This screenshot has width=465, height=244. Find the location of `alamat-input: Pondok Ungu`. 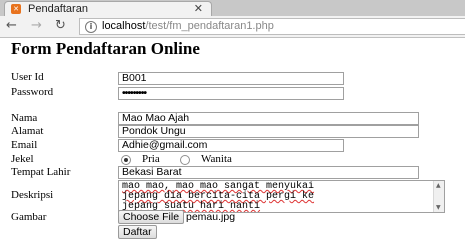

alamat-input: Pondok Ungu is located at coordinates (268, 131).